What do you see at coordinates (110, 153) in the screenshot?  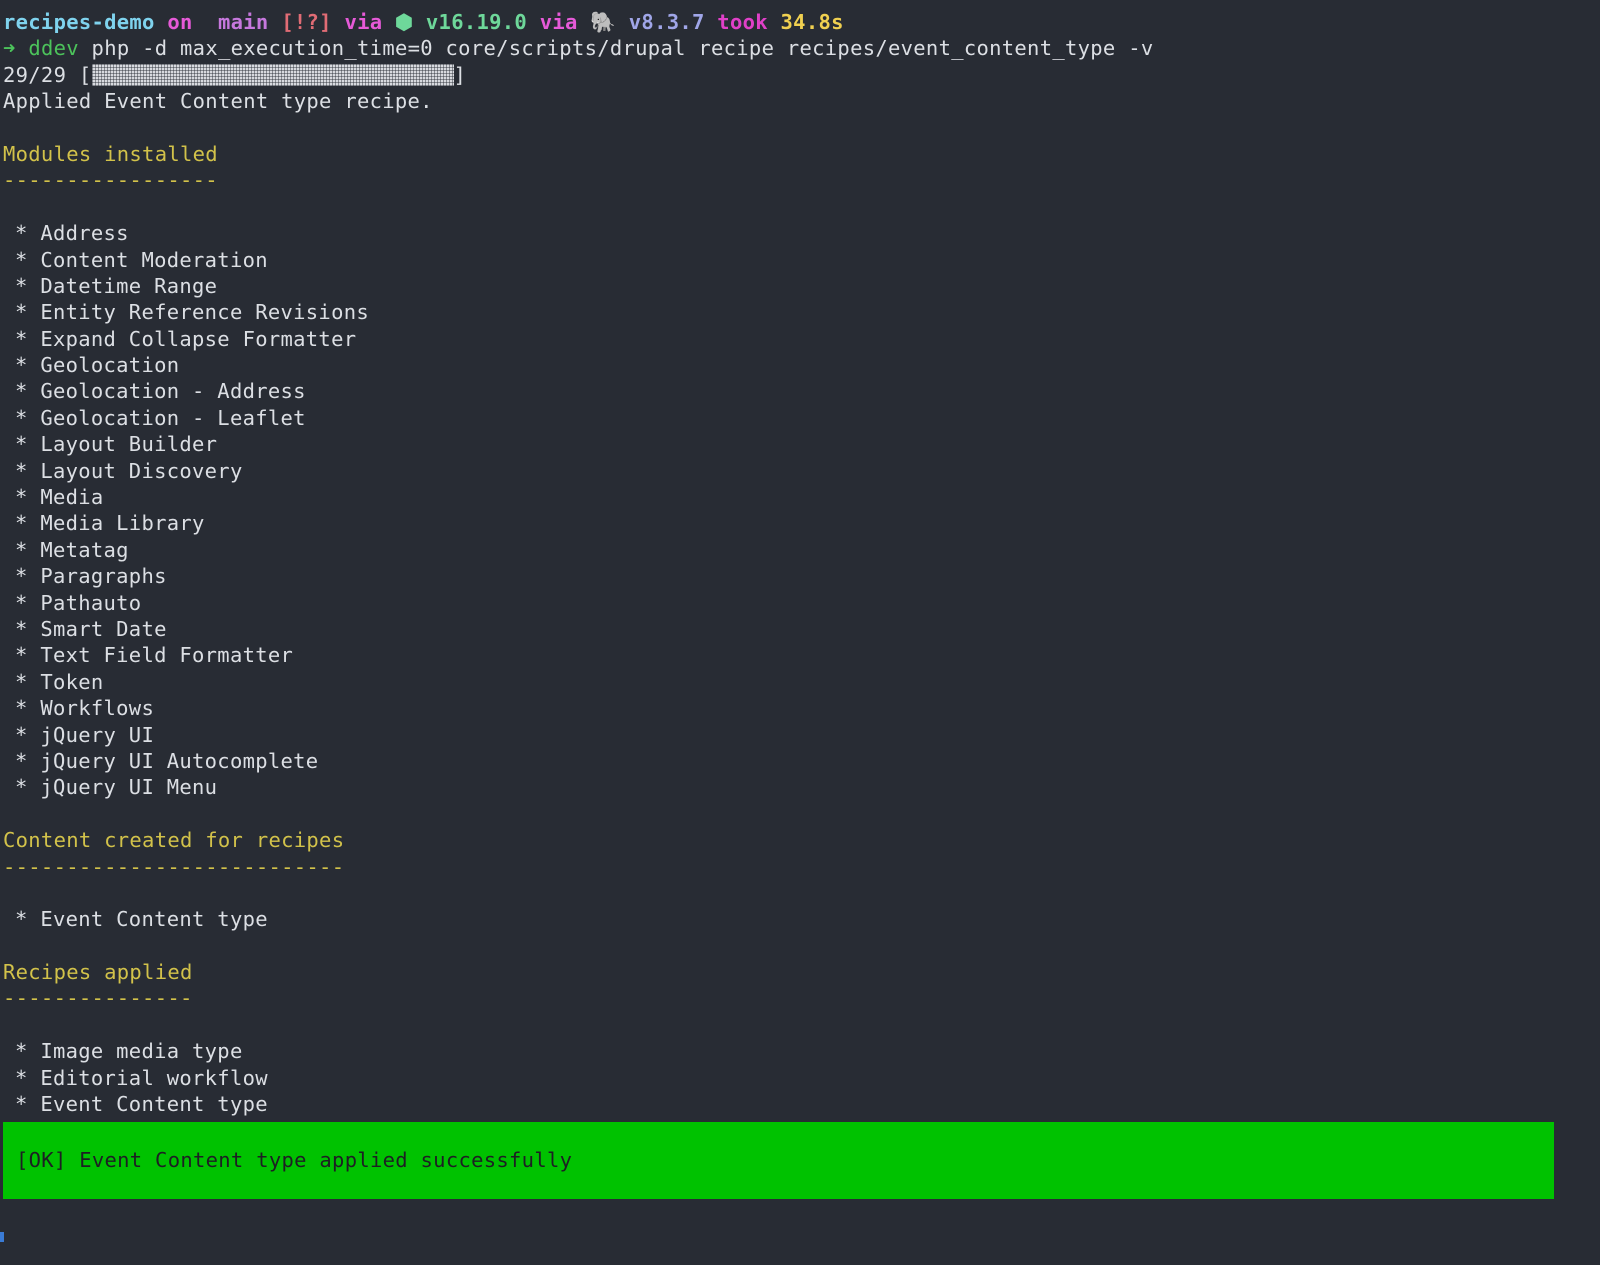 I see `section-title-modules: Modules installed` at bounding box center [110, 153].